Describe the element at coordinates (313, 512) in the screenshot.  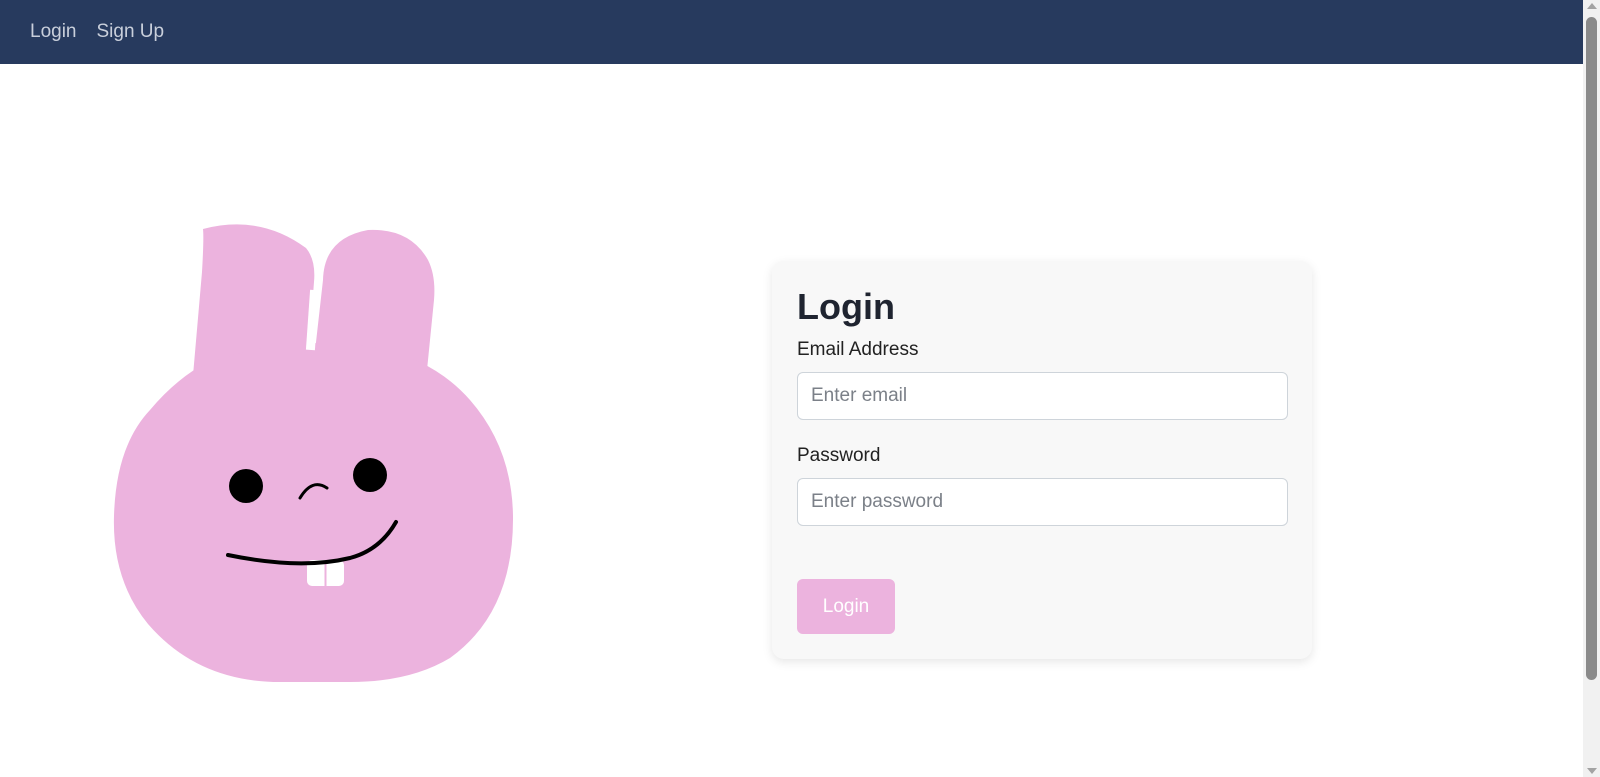
I see `bunny-head` at that location.